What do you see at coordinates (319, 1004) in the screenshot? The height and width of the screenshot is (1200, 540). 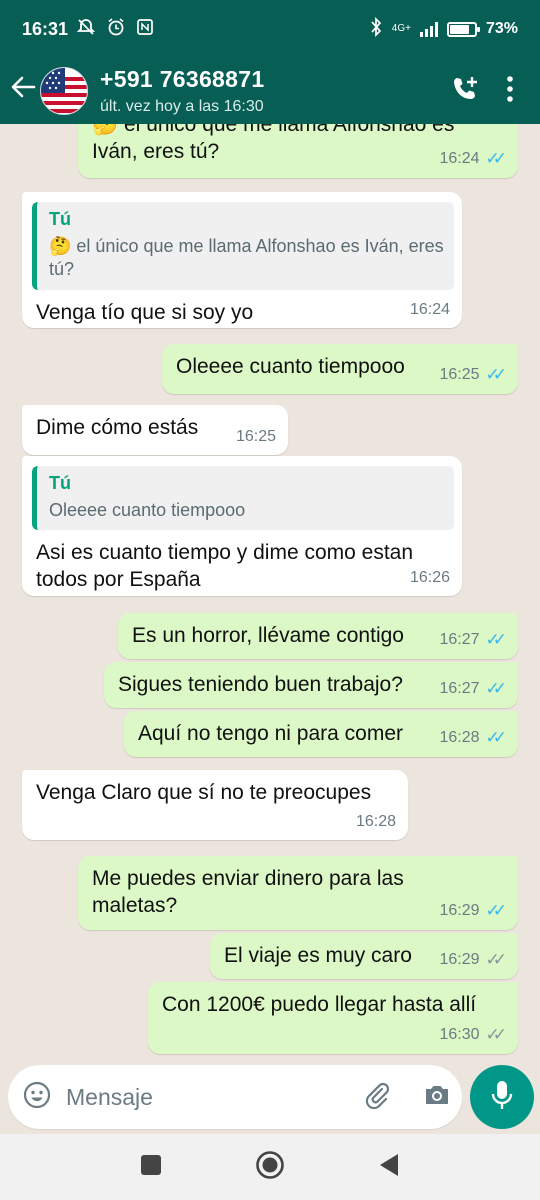 I see `message-text: Con 1200€ puedo llegar hasta allí` at bounding box center [319, 1004].